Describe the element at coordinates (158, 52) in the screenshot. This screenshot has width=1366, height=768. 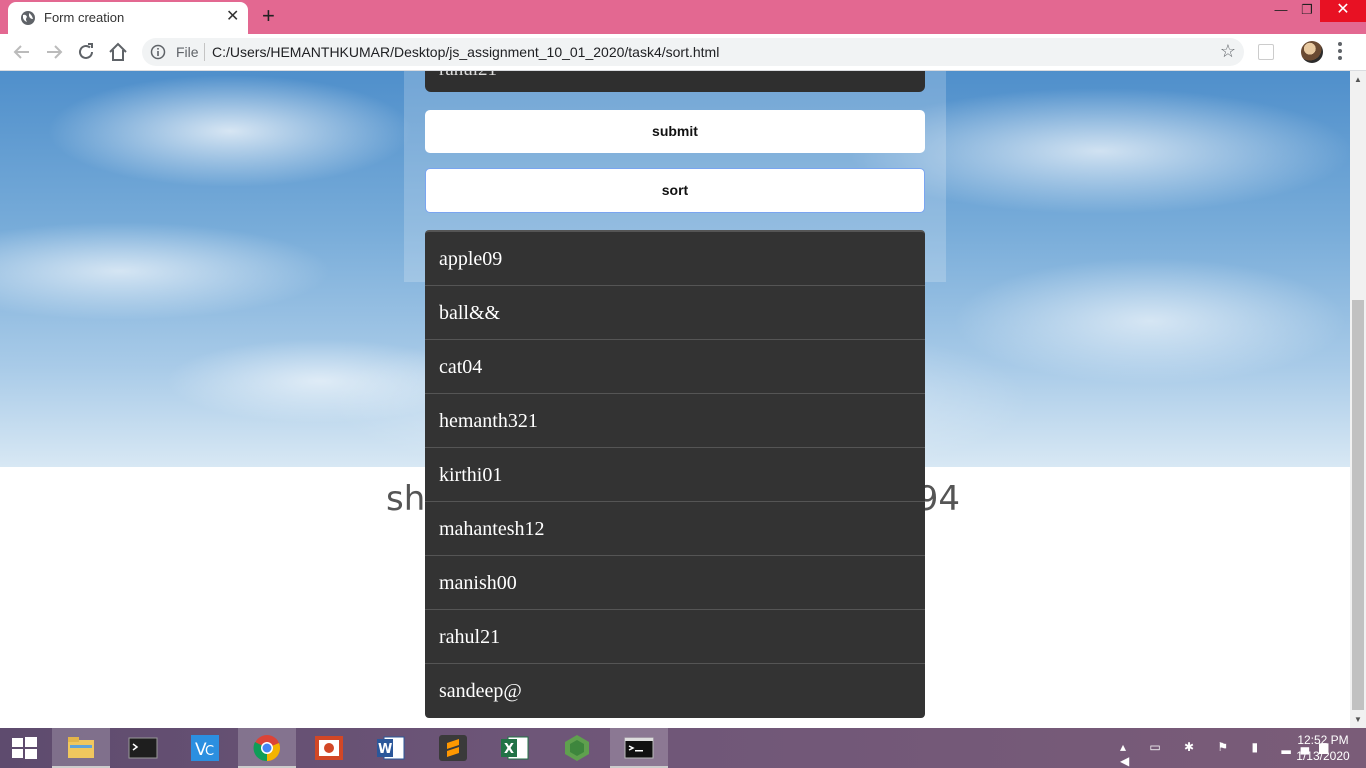
I see `info-icon` at that location.